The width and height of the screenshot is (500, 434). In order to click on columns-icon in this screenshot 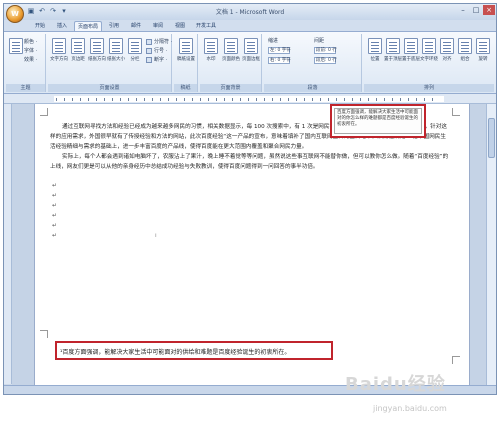, I will do `click(135, 46)`.